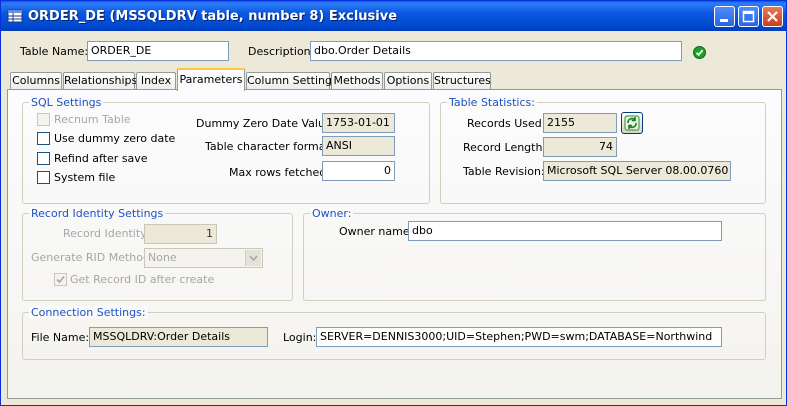 This screenshot has height=406, width=787. I want to click on record-identity-label: Record Identity:, so click(106, 233).